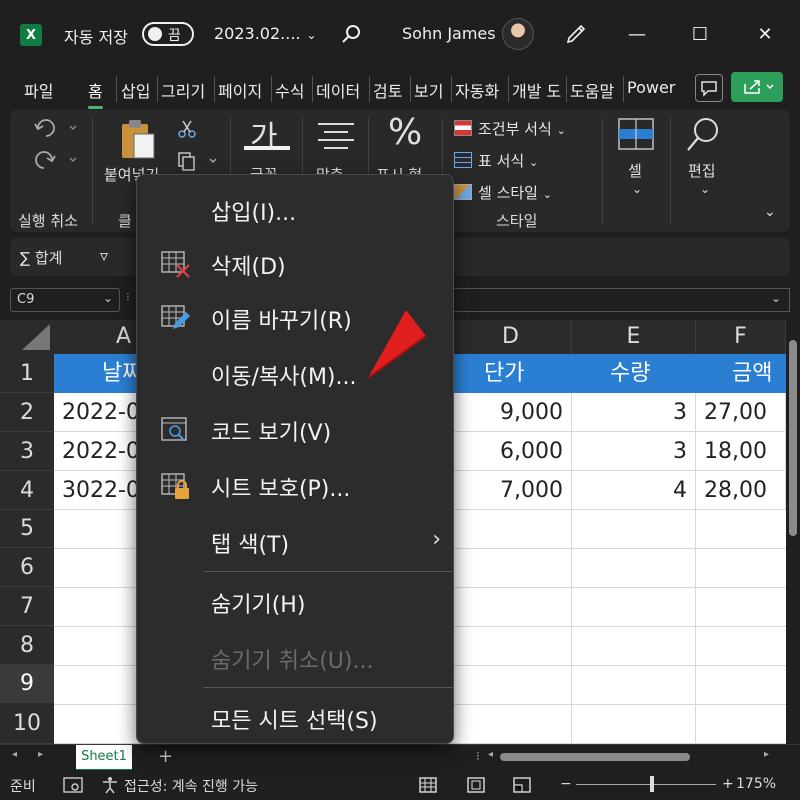 Image resolution: width=800 pixels, height=800 pixels. What do you see at coordinates (27, 373) in the screenshot?
I see `row-header: 1` at bounding box center [27, 373].